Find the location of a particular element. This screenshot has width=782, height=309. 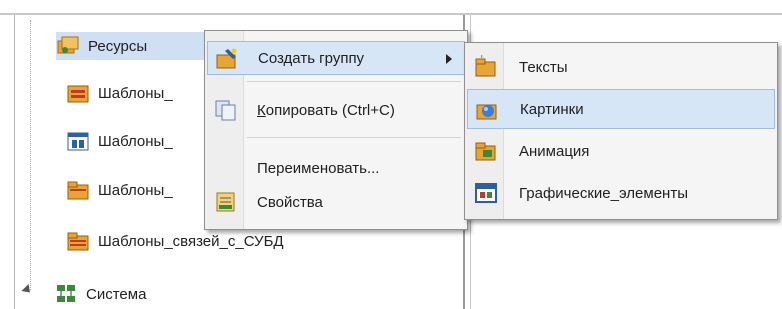

tree-guide-line is located at coordinates (31, 155).